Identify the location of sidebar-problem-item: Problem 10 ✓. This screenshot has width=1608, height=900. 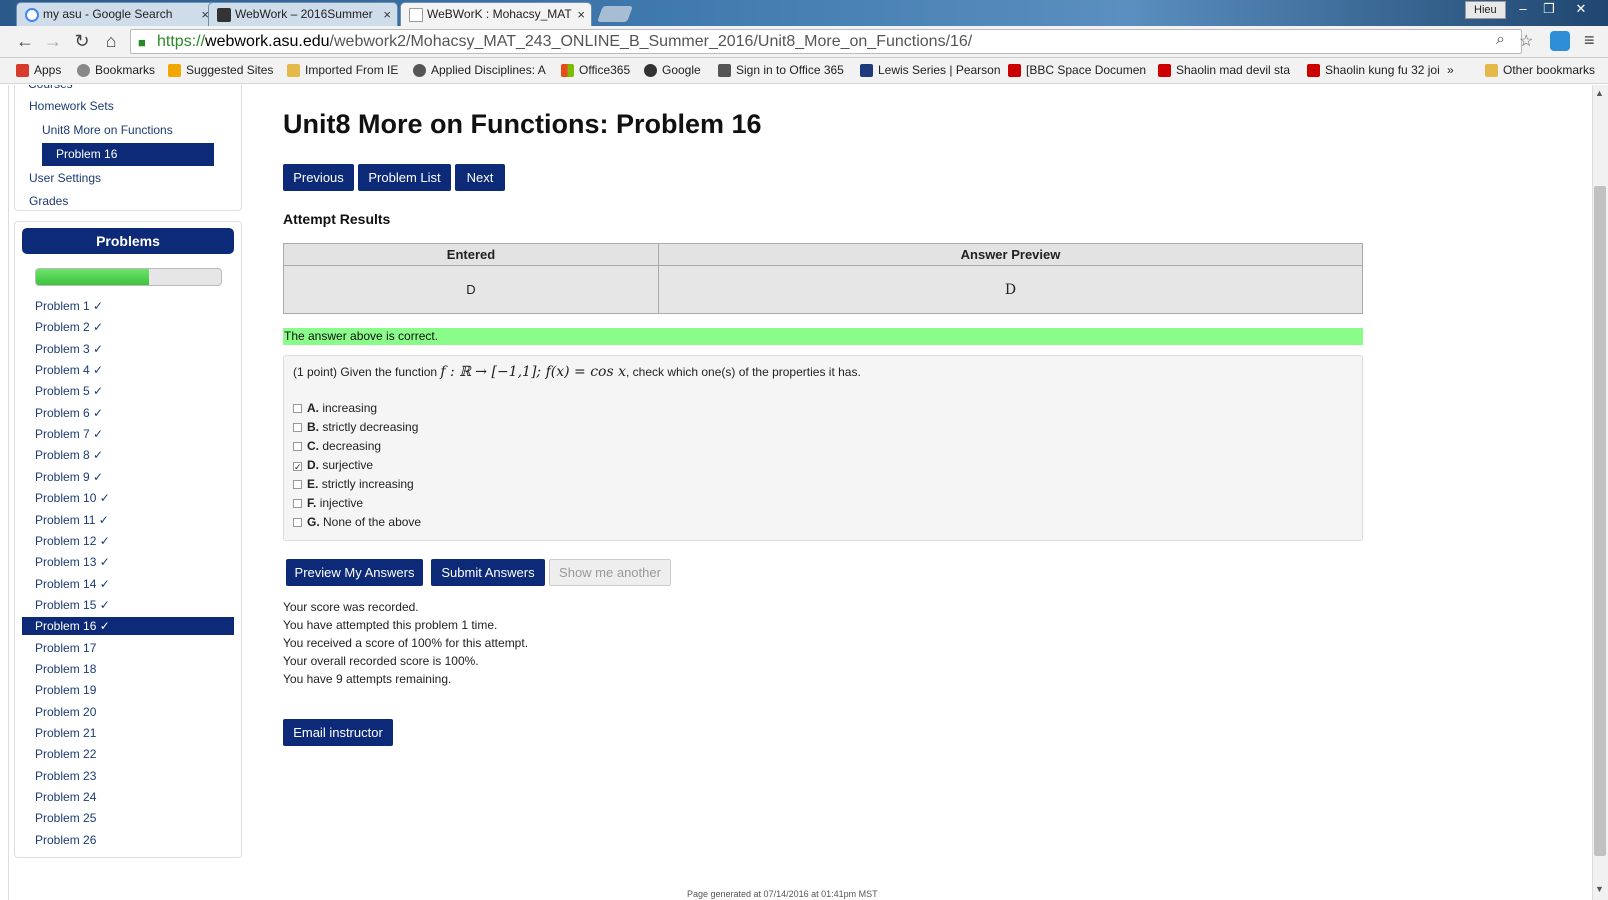
(128, 498).